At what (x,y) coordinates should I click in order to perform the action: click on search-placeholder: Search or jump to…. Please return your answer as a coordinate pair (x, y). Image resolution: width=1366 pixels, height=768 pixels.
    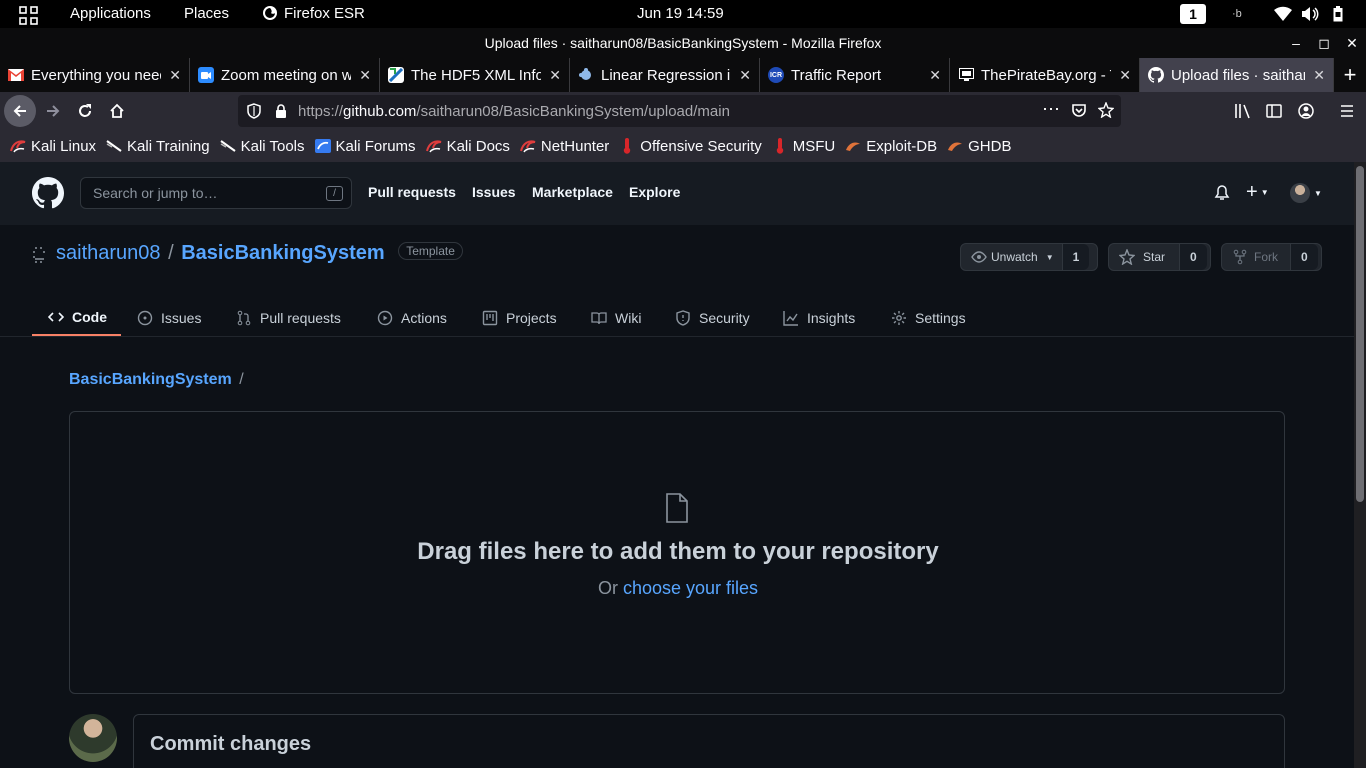
    Looking at the image, I should click on (155, 193).